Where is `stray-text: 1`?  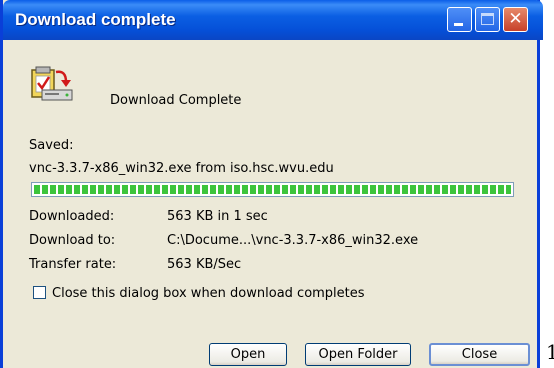
stray-text: 1 is located at coordinates (550, 352).